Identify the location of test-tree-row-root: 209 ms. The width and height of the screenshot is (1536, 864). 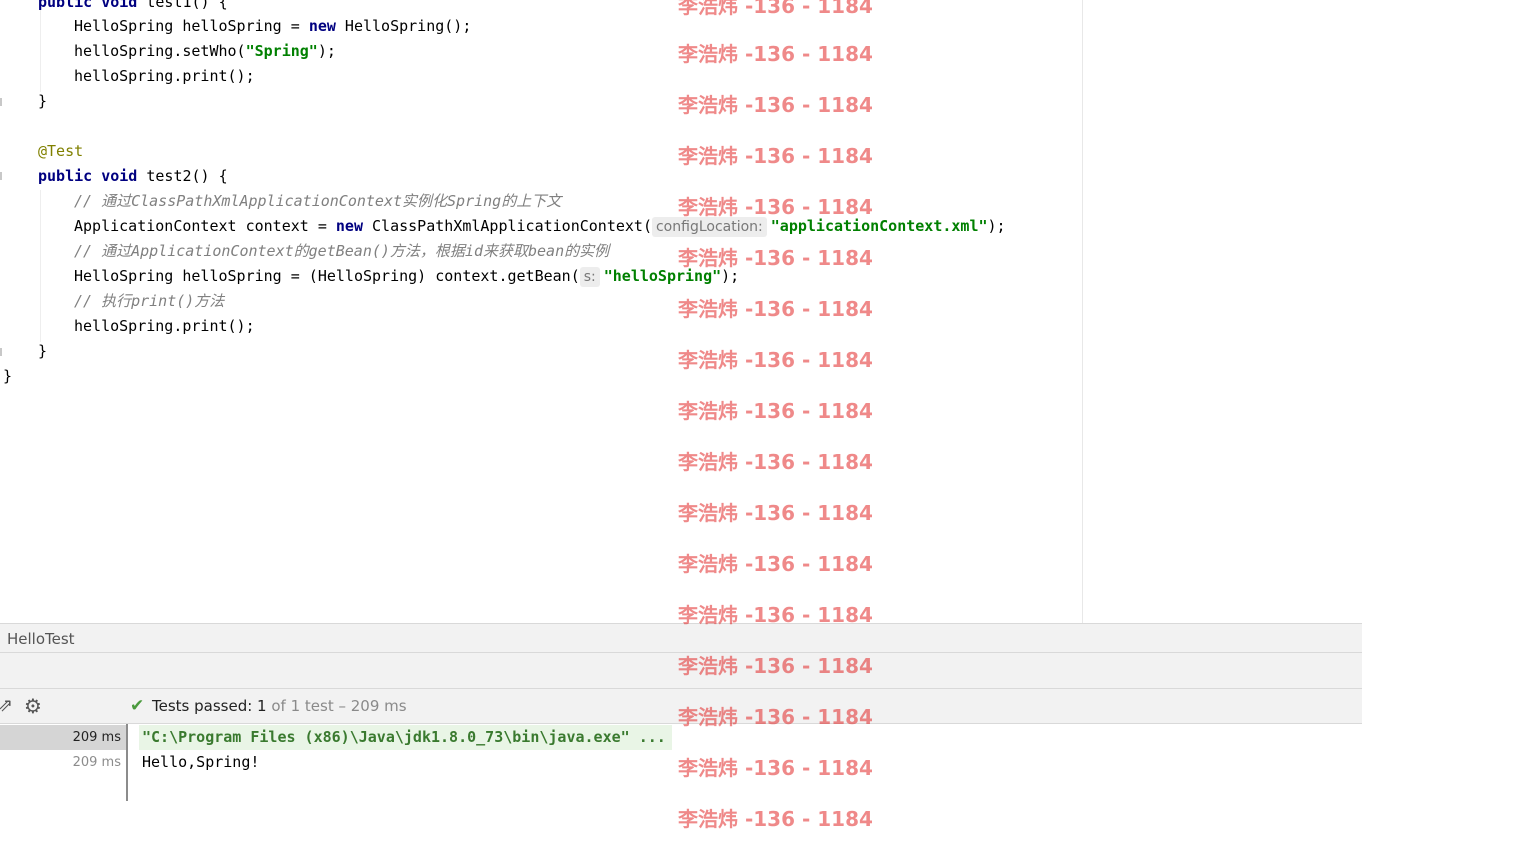
(63, 737).